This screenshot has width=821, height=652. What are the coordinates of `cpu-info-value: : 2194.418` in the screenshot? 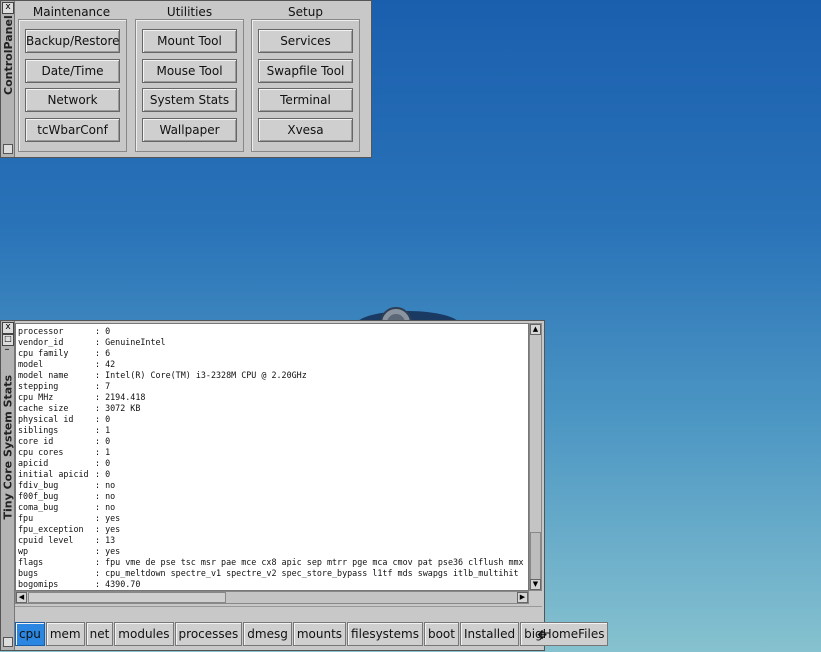 It's located at (120, 397).